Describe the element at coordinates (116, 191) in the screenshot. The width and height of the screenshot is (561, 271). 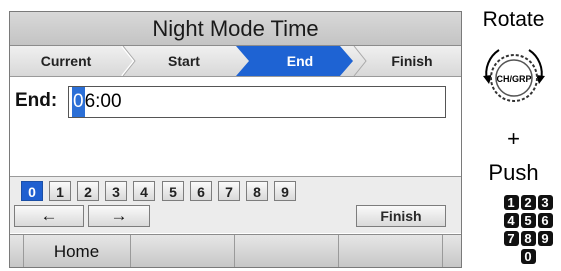
I see `key-3: 3` at that location.